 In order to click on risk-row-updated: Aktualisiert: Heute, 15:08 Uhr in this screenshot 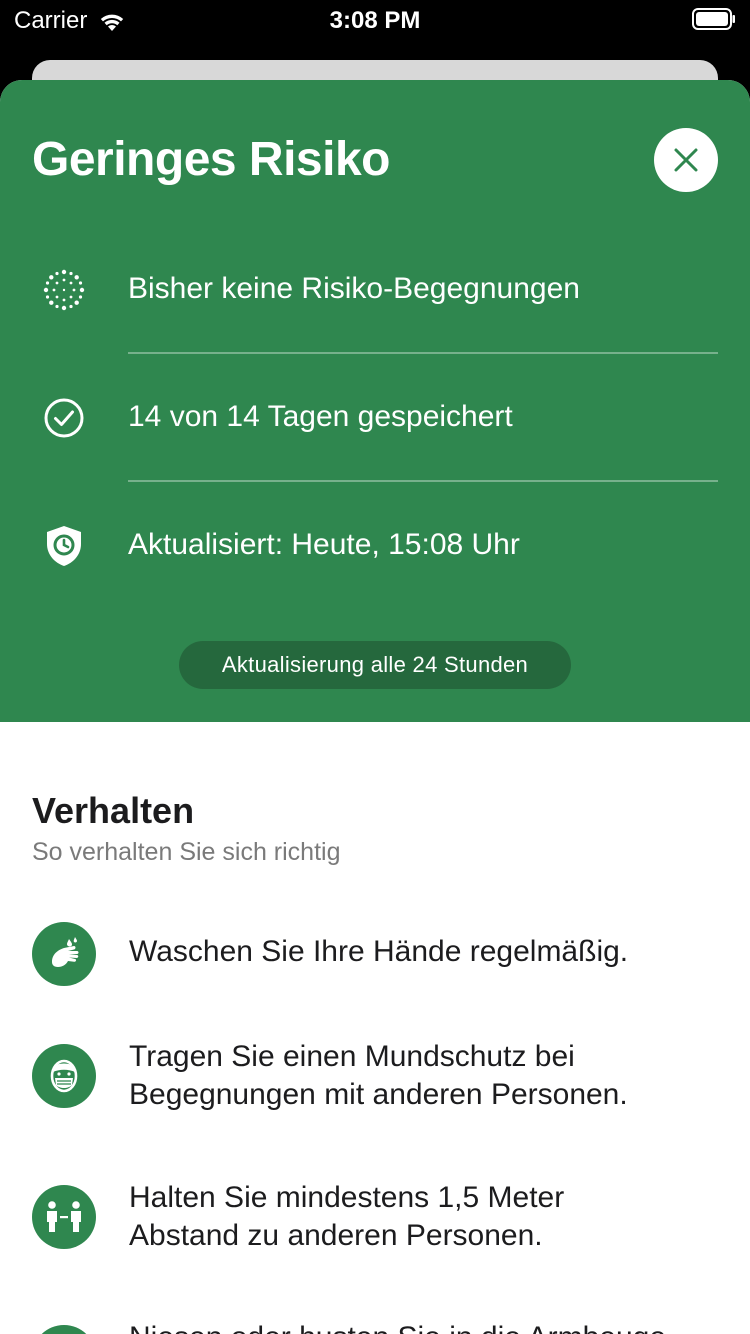, I will do `click(375, 546)`.